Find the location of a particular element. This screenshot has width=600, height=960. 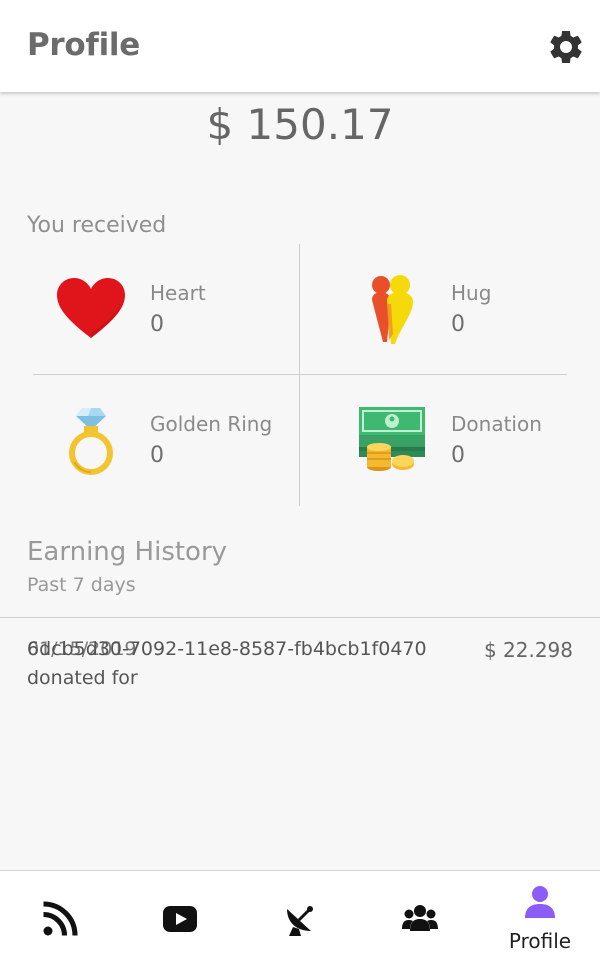

entry-note: donated for is located at coordinates (82, 678).